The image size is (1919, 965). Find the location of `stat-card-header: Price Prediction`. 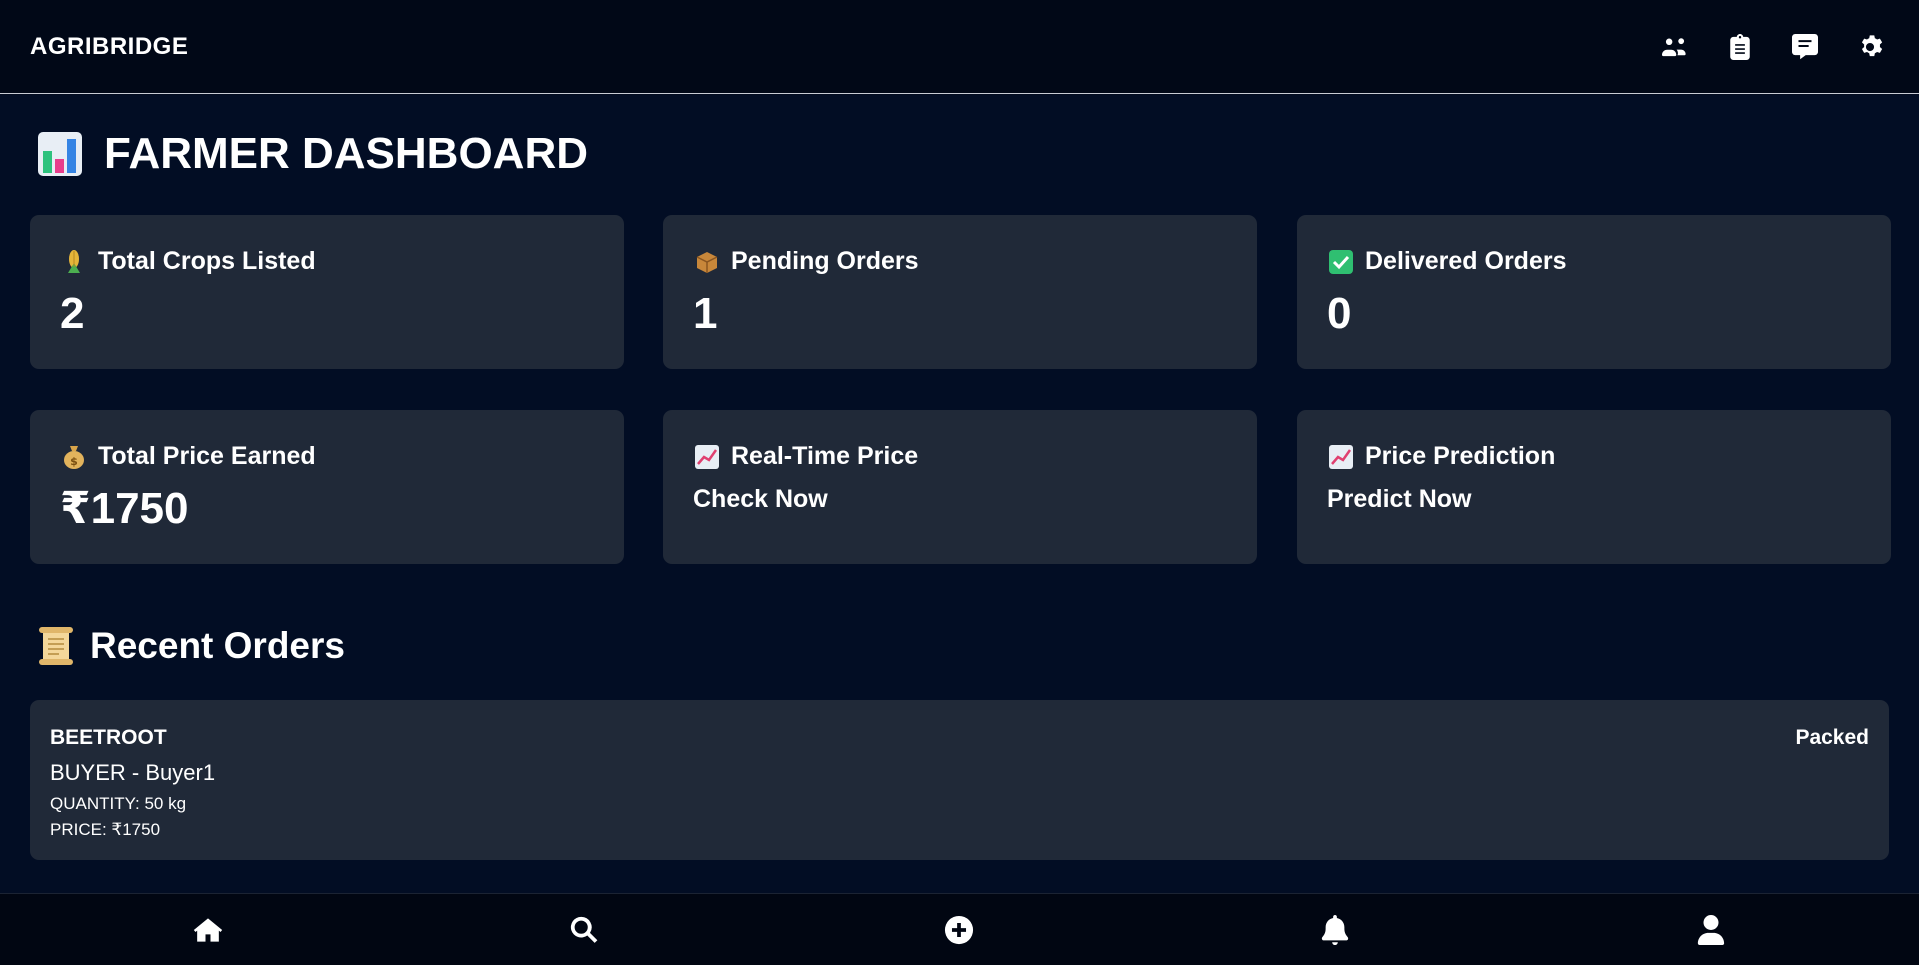

stat-card-header: Price Prediction is located at coordinates (1594, 456).